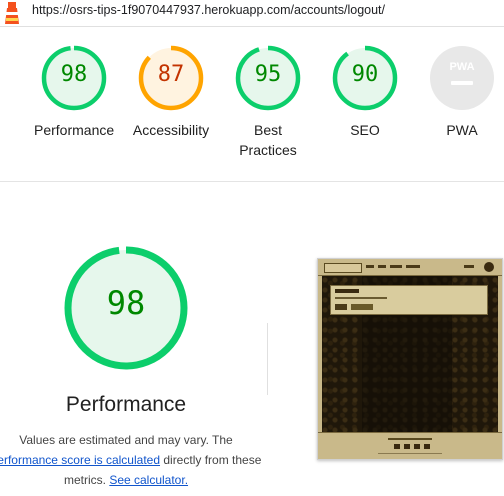 The width and height of the screenshot is (504, 496). What do you see at coordinates (211, 460) in the screenshot?
I see `note-line2-suffix: directly from these` at bounding box center [211, 460].